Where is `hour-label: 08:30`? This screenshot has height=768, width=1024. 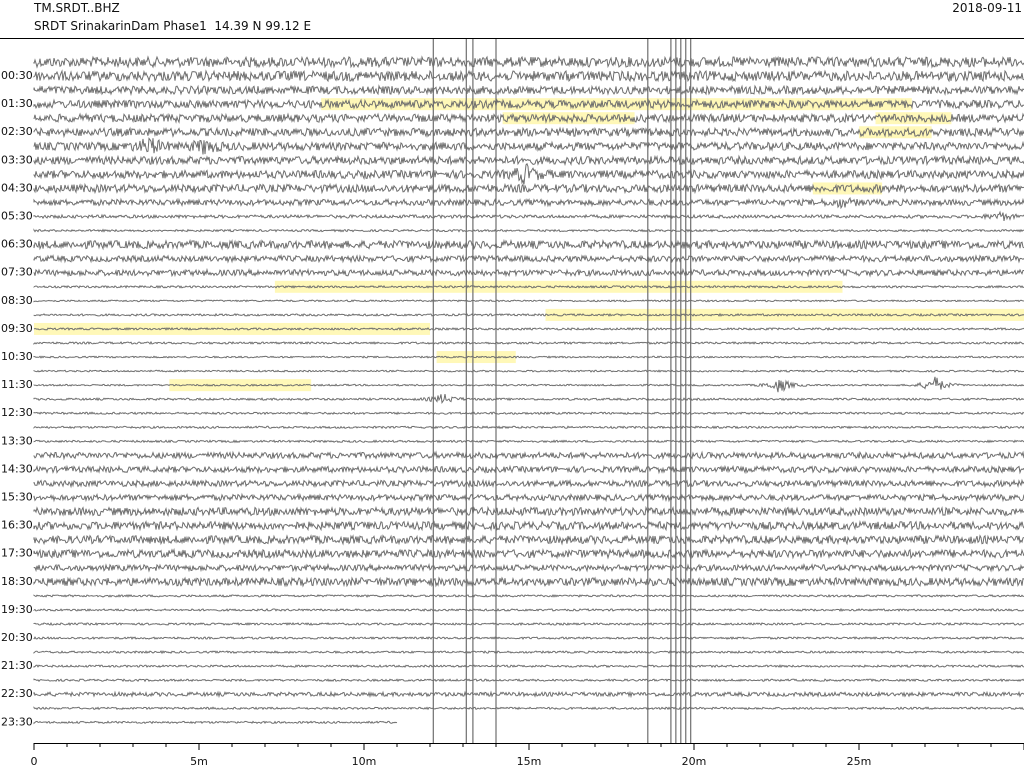
hour-label: 08:30 is located at coordinates (17, 300).